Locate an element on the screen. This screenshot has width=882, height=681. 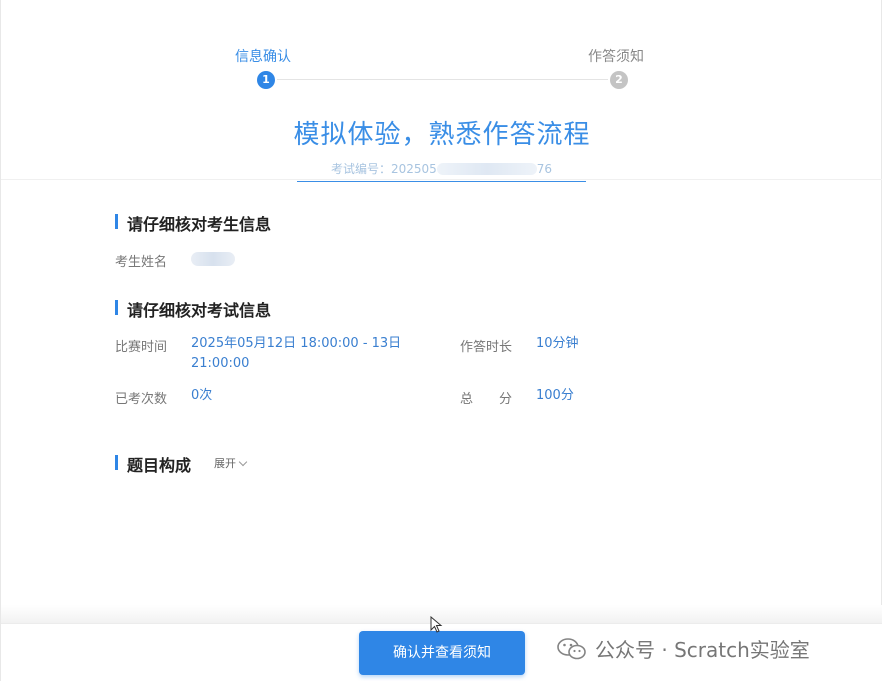
confirm-button: 确认并查看须知 is located at coordinates (442, 653).